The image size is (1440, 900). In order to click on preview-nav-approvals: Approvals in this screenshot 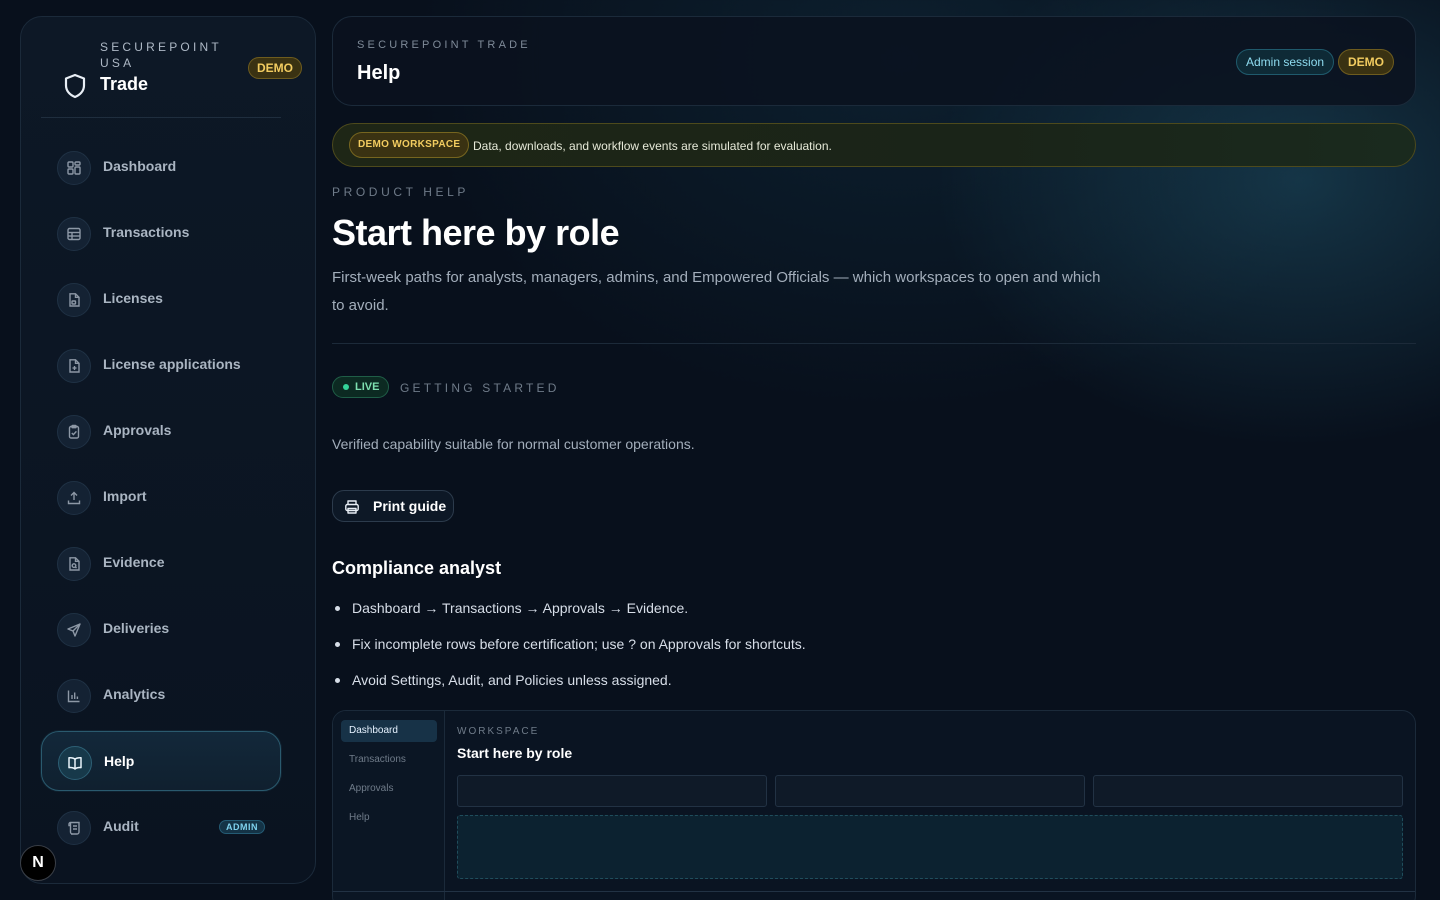, I will do `click(371, 788)`.